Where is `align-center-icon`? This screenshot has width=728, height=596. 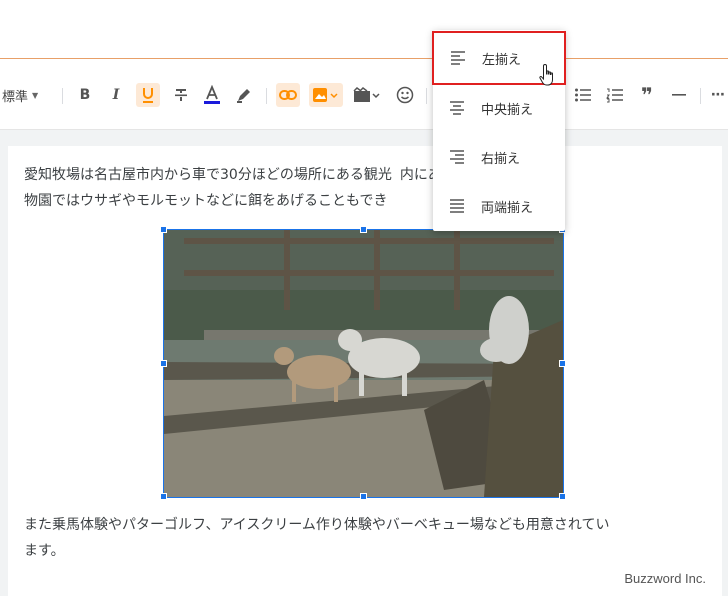 align-center-icon is located at coordinates (457, 108).